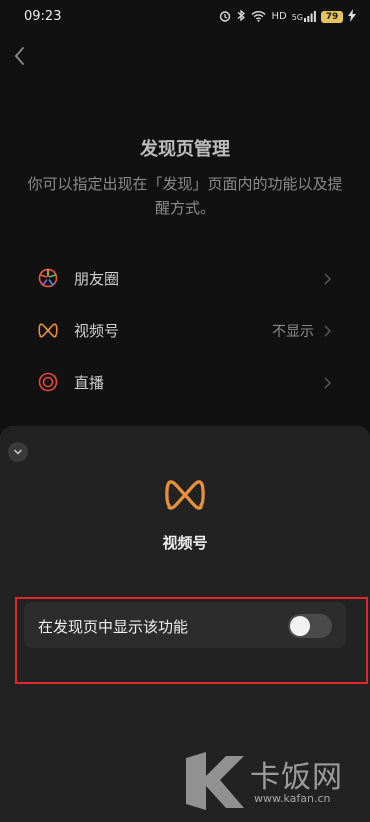  I want to click on status-bar: 09:23 HD 5G 79, so click(185, 17).